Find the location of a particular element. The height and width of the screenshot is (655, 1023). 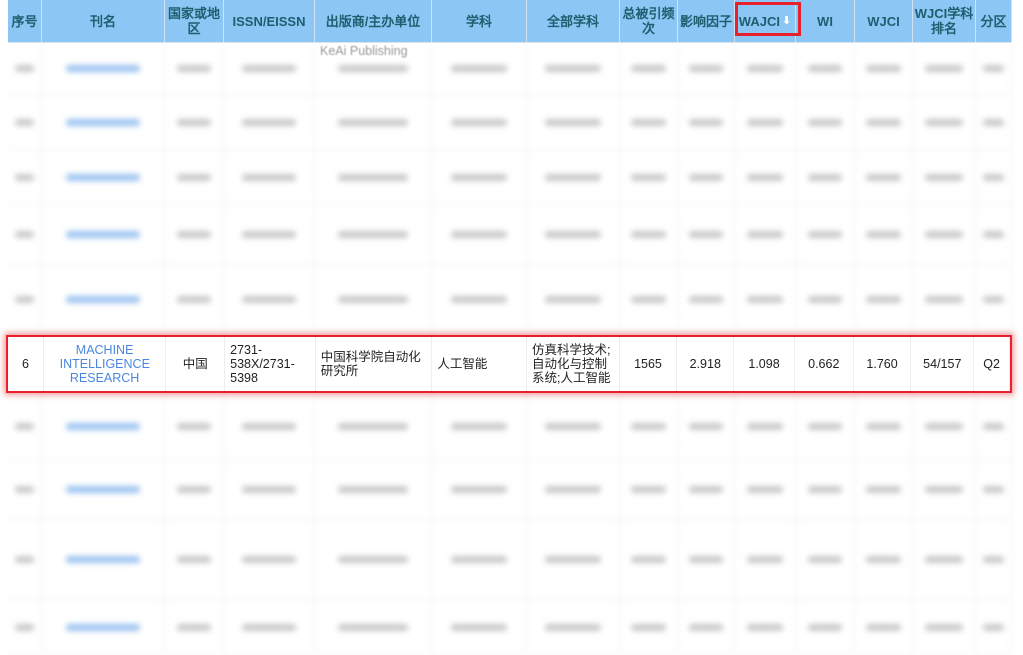

header-wjci: WJCI is located at coordinates (884, 21).